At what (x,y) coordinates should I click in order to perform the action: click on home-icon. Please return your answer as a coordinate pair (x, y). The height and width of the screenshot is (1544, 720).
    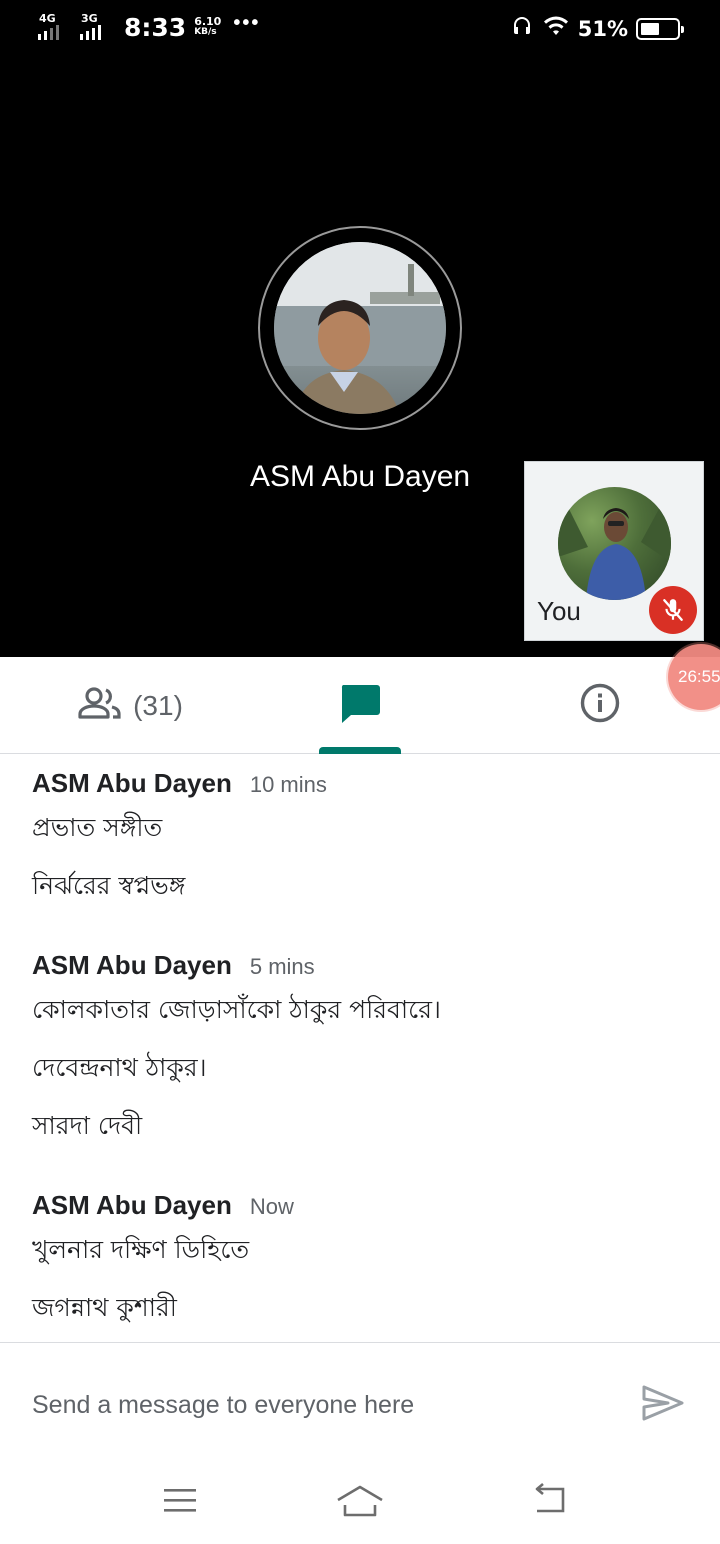
    Looking at the image, I should click on (360, 1500).